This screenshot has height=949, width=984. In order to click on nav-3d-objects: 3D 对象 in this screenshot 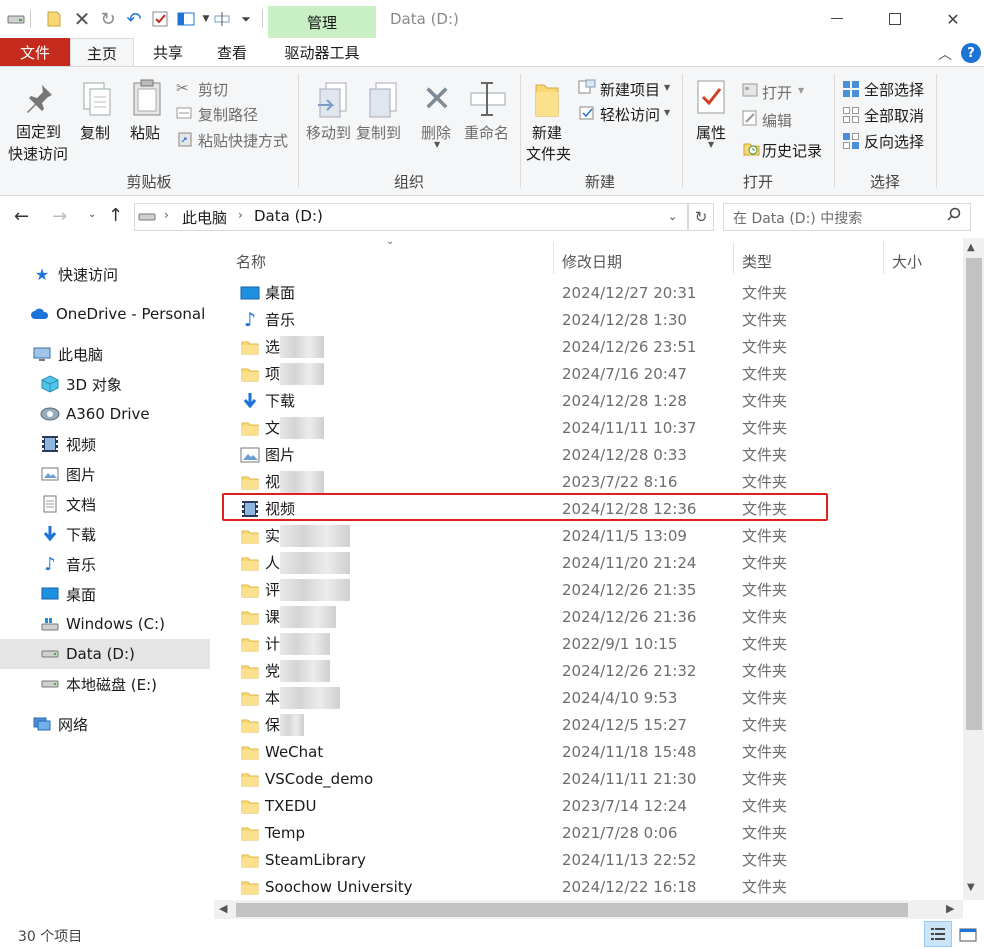, I will do `click(105, 384)`.